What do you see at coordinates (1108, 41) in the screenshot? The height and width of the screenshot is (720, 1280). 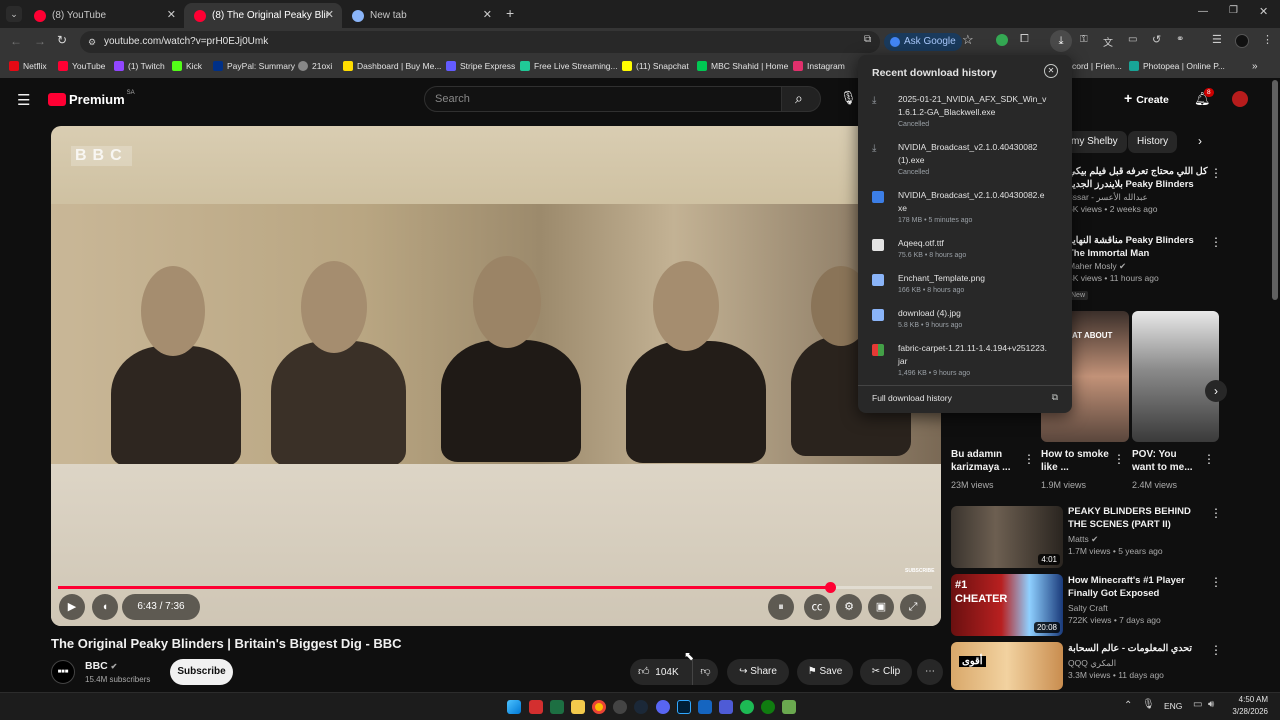 I see `translate-icon: 文` at bounding box center [1108, 41].